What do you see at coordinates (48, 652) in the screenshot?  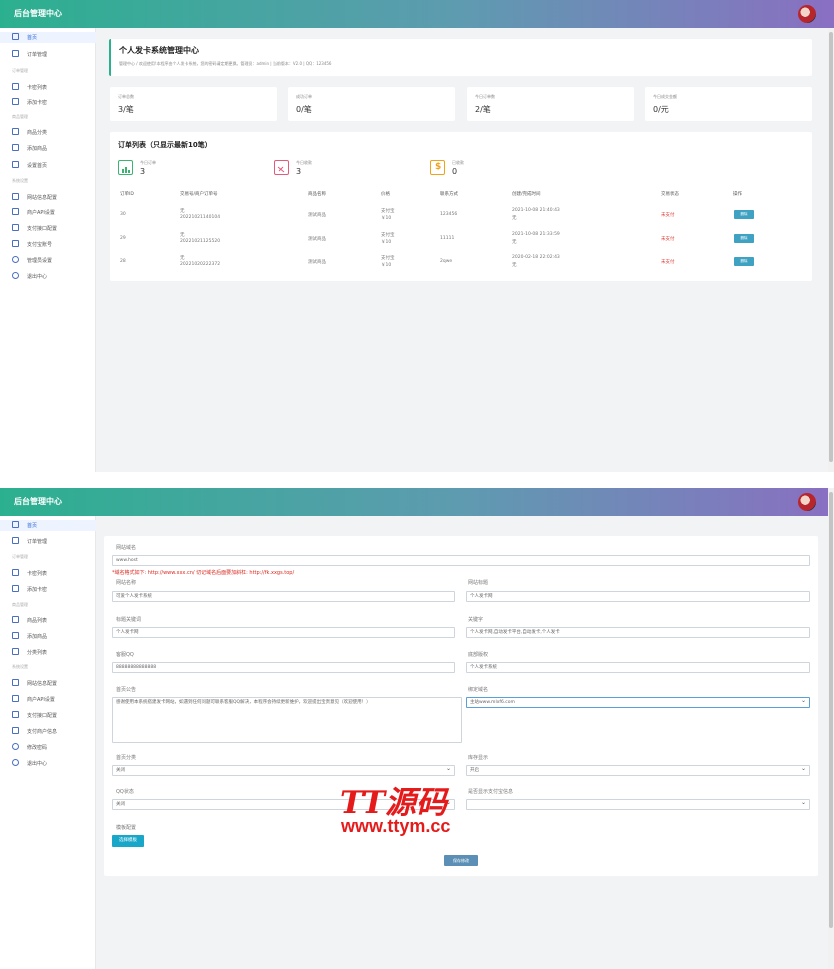 I see `sidebar-item-category-list: 分类列表` at bounding box center [48, 652].